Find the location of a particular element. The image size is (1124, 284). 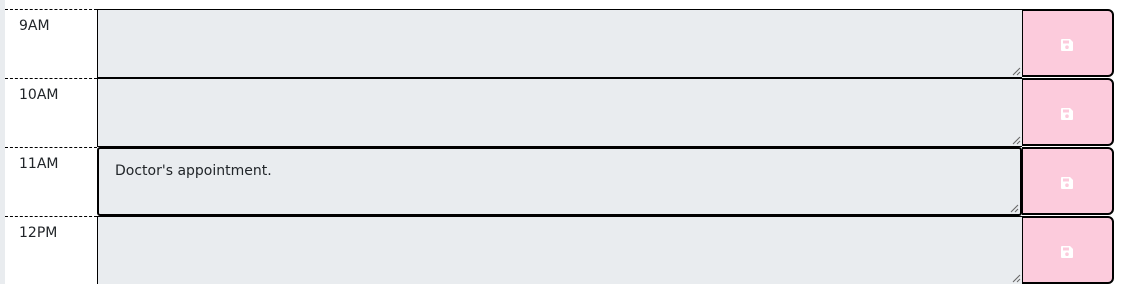

hour-label: 9AM is located at coordinates (51, 43).